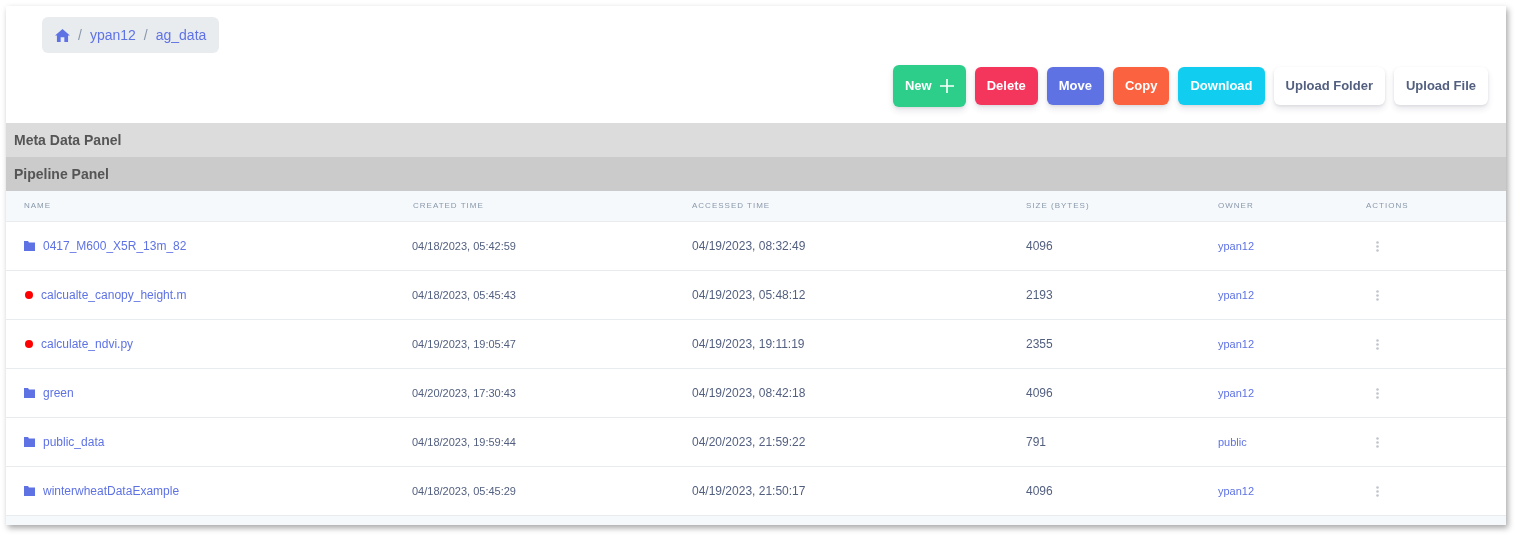 This screenshot has height=540, width=1521. What do you see at coordinates (749, 295) in the screenshot?
I see `table-cell-text: 04/19/2023, 05:48:12` at bounding box center [749, 295].